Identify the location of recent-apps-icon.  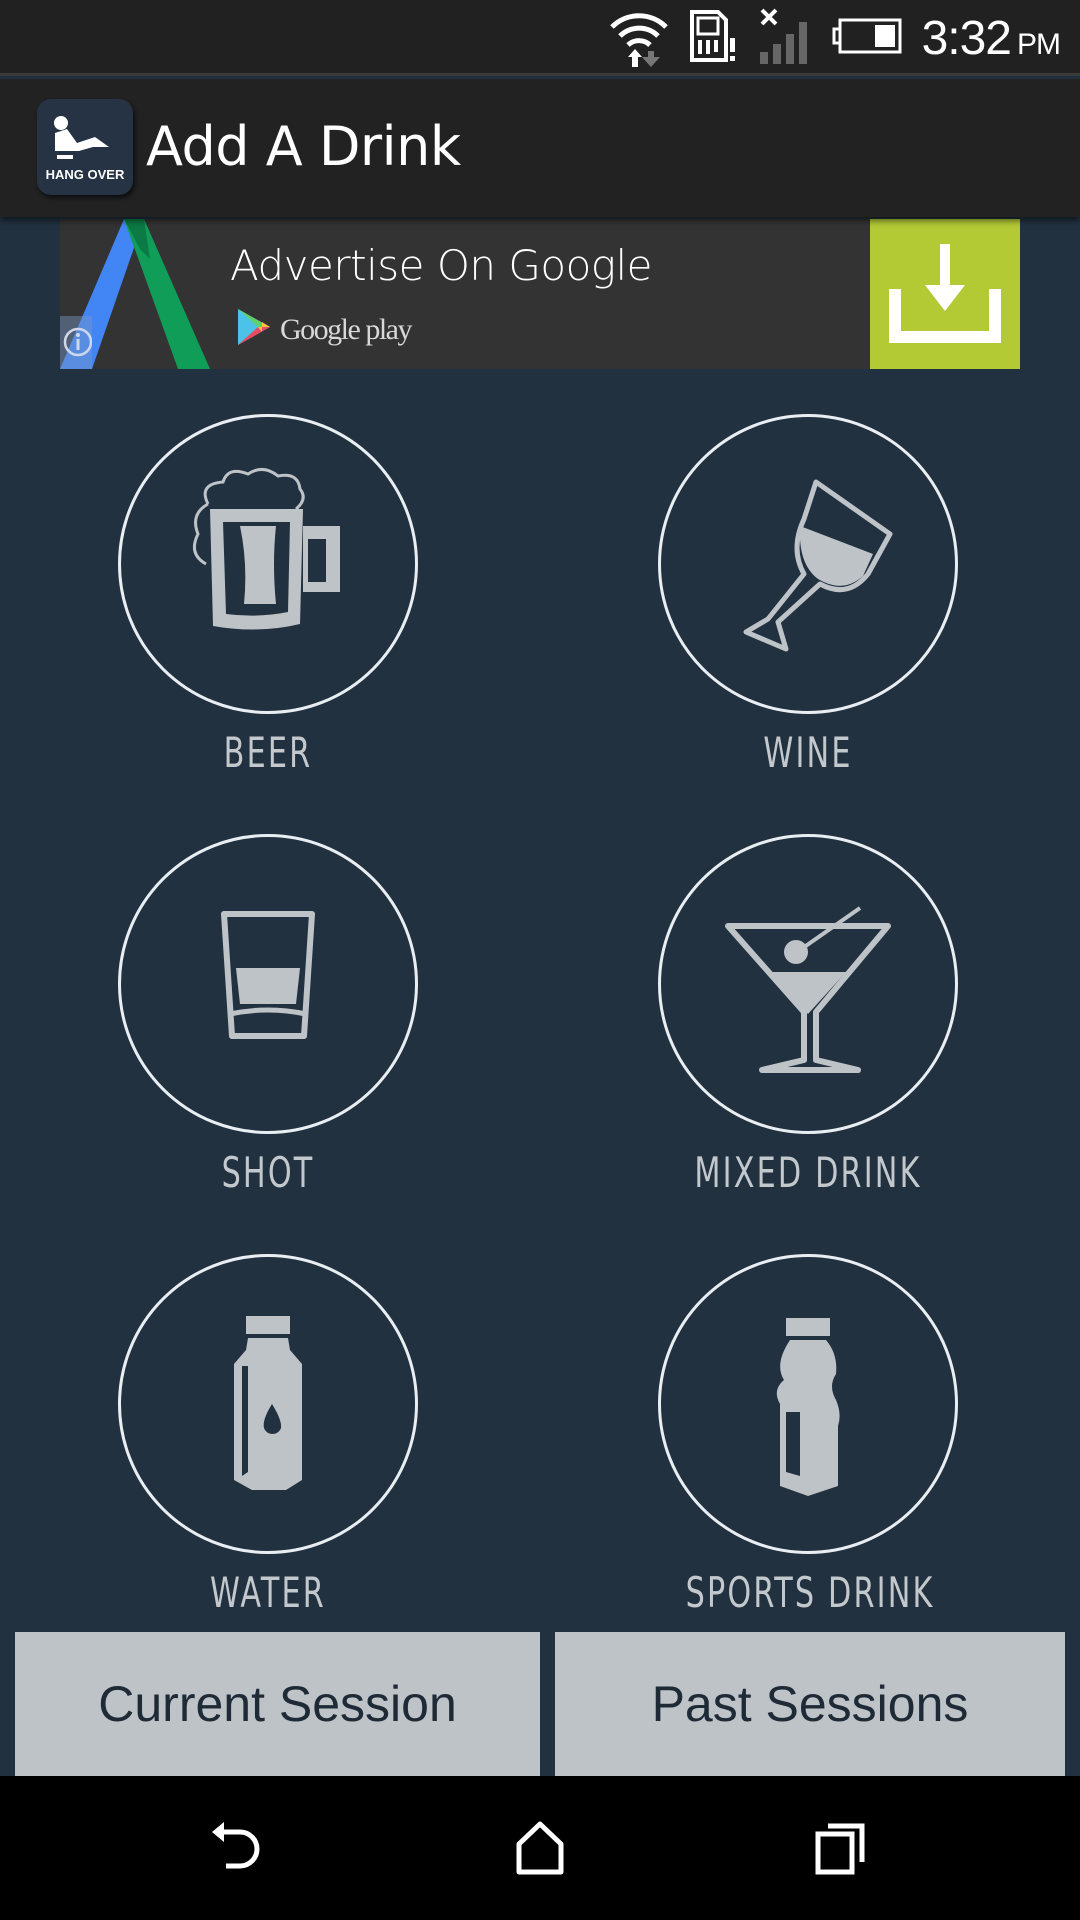
(840, 1849).